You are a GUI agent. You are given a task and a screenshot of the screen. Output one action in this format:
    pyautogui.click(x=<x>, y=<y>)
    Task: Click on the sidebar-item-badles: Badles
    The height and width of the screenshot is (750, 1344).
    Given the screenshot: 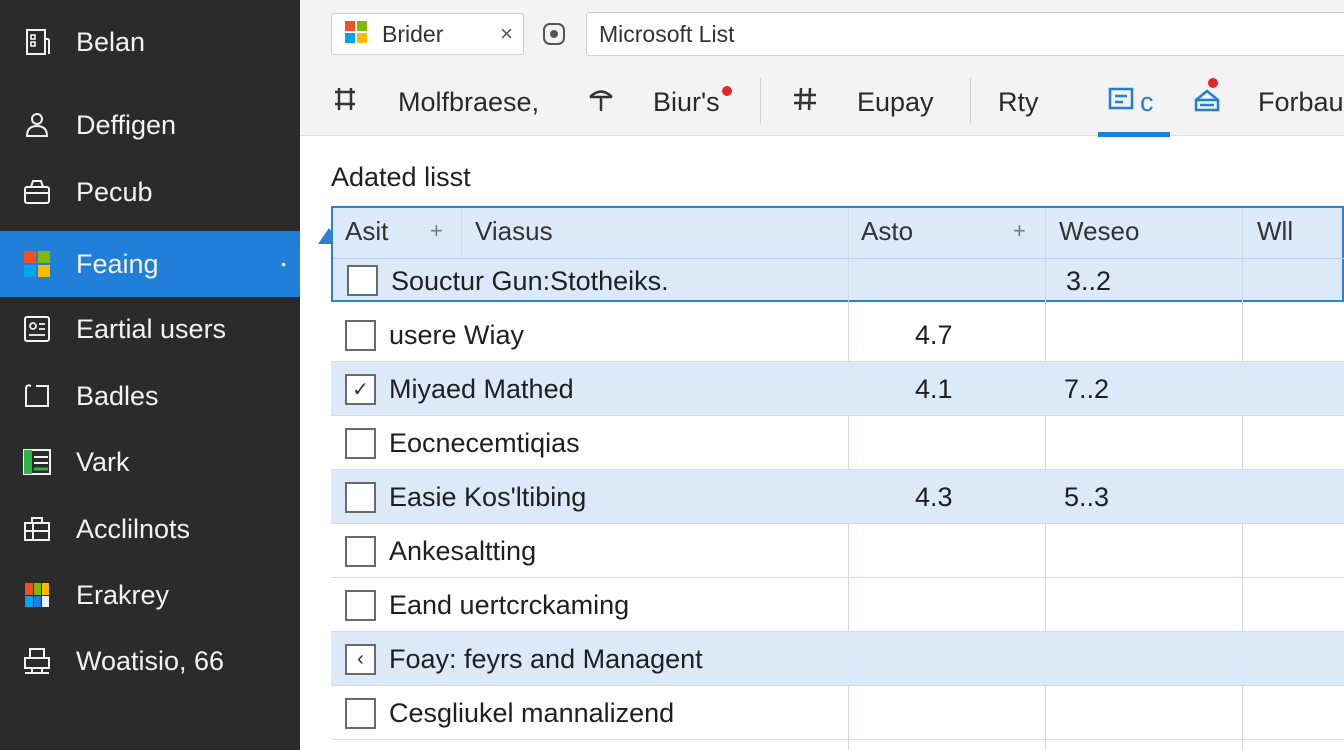 What is the action you would take?
    pyautogui.click(x=150, y=396)
    